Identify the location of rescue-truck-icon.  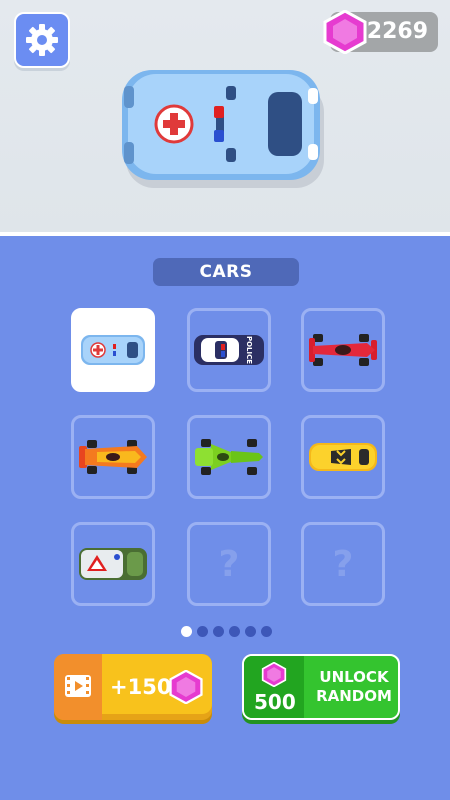
(113, 564).